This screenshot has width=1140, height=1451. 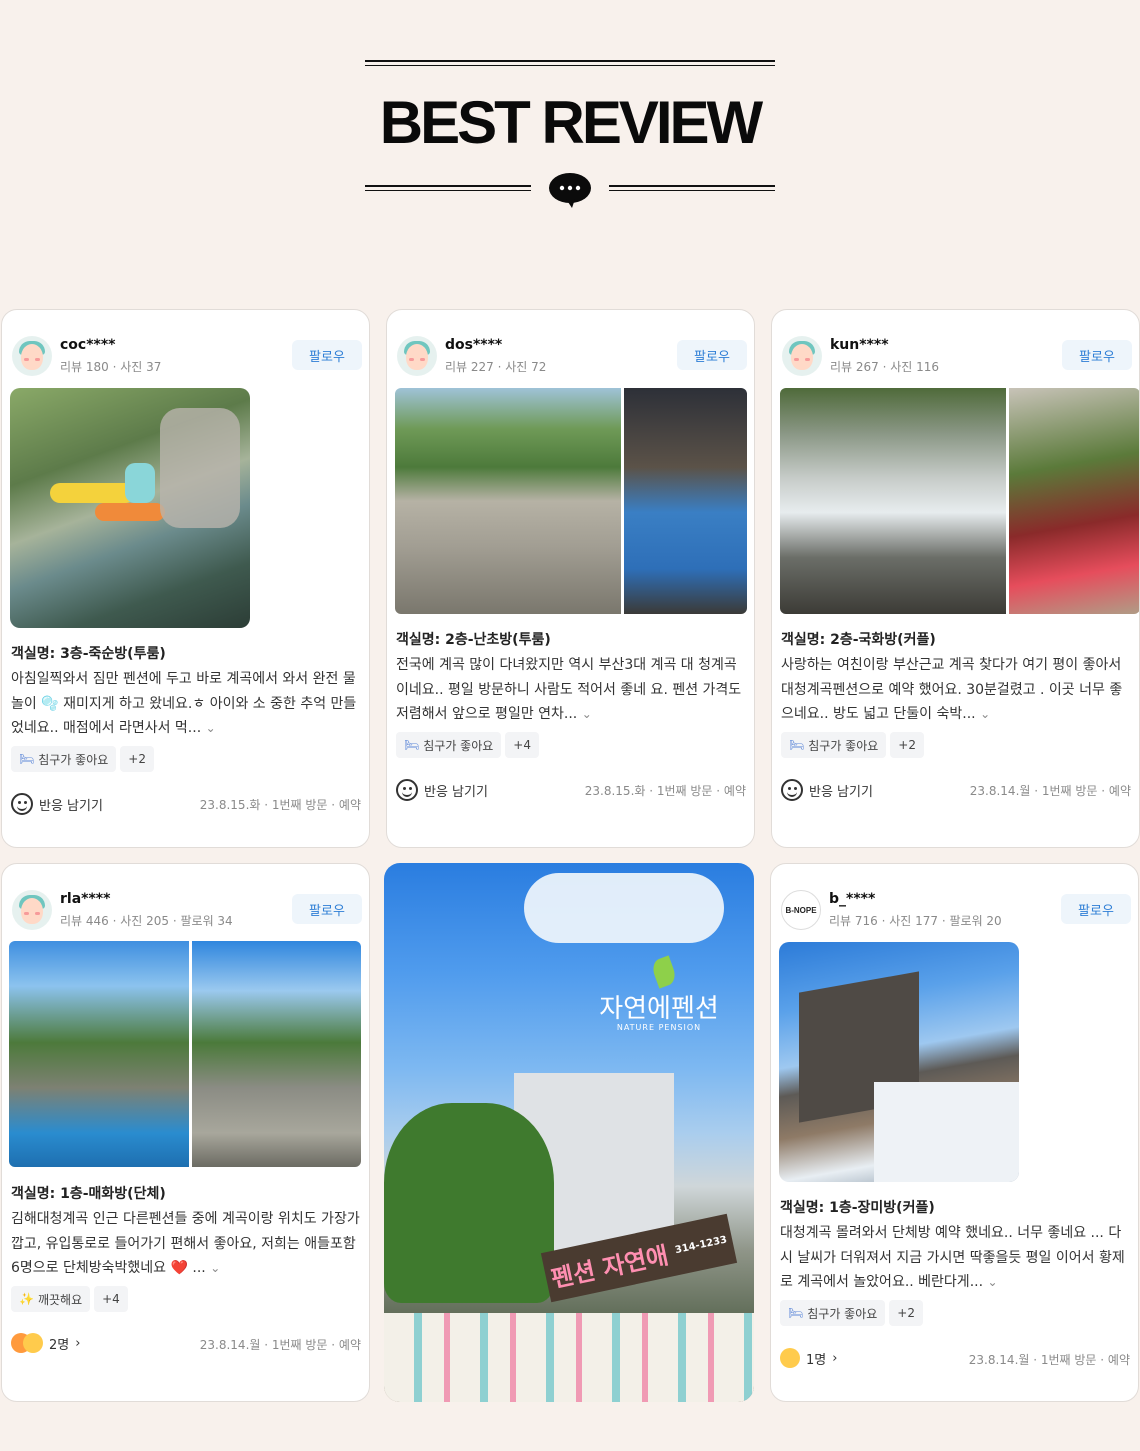 I want to click on tent, so click(x=946, y=1132).